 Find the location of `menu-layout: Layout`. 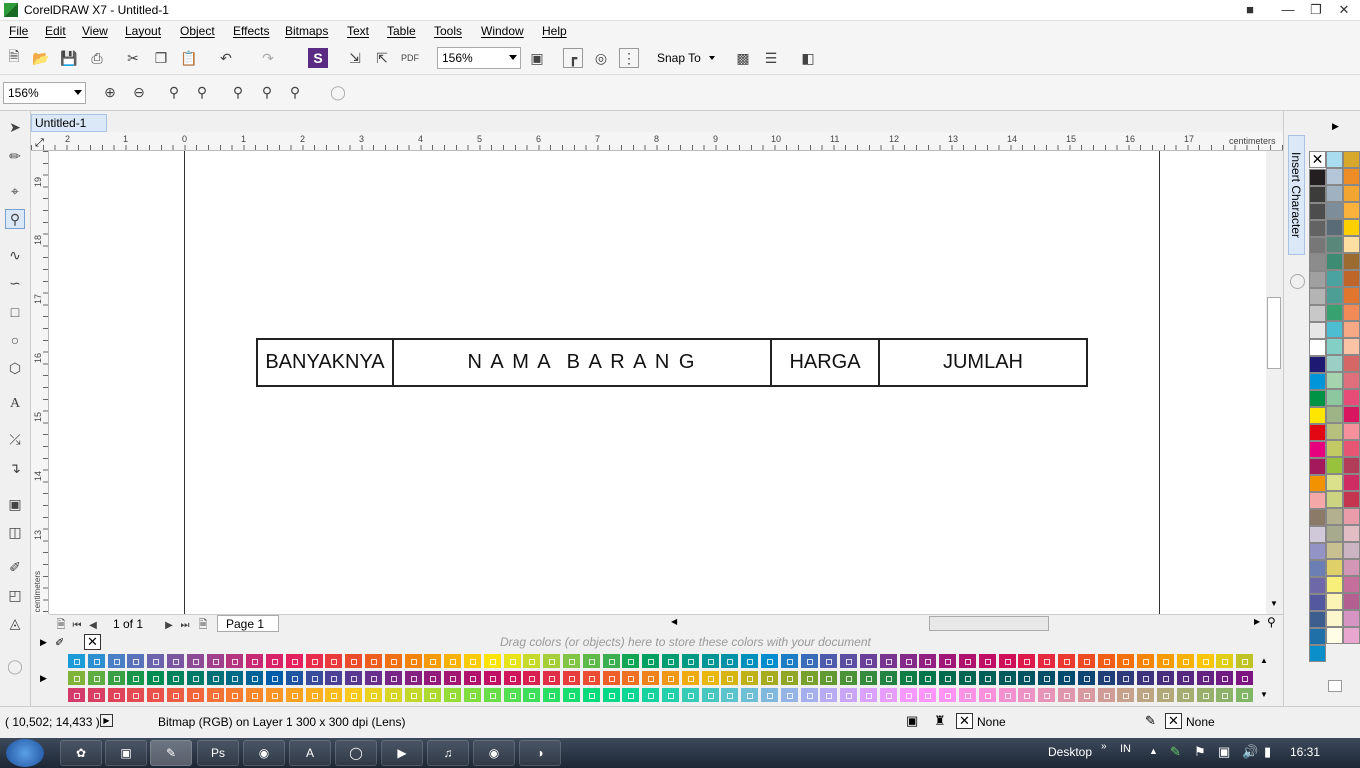

menu-layout: Layout is located at coordinates (143, 31).